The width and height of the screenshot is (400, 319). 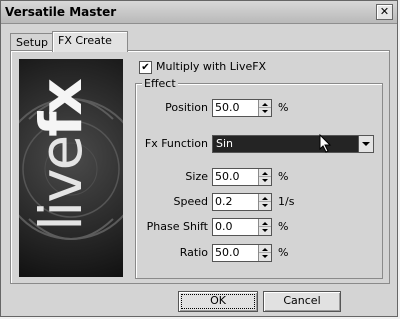 I want to click on position-row: Position 50.0 %, so click(x=259, y=108).